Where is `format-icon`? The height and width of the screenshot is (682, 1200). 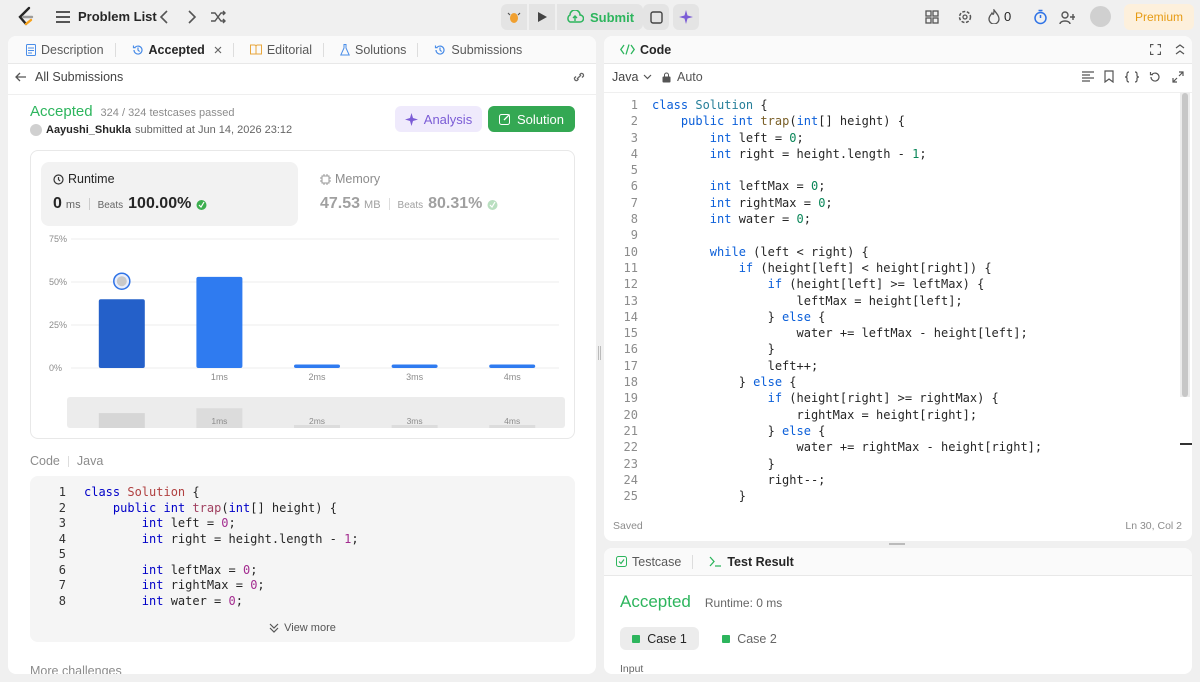
format-icon is located at coordinates (1088, 76).